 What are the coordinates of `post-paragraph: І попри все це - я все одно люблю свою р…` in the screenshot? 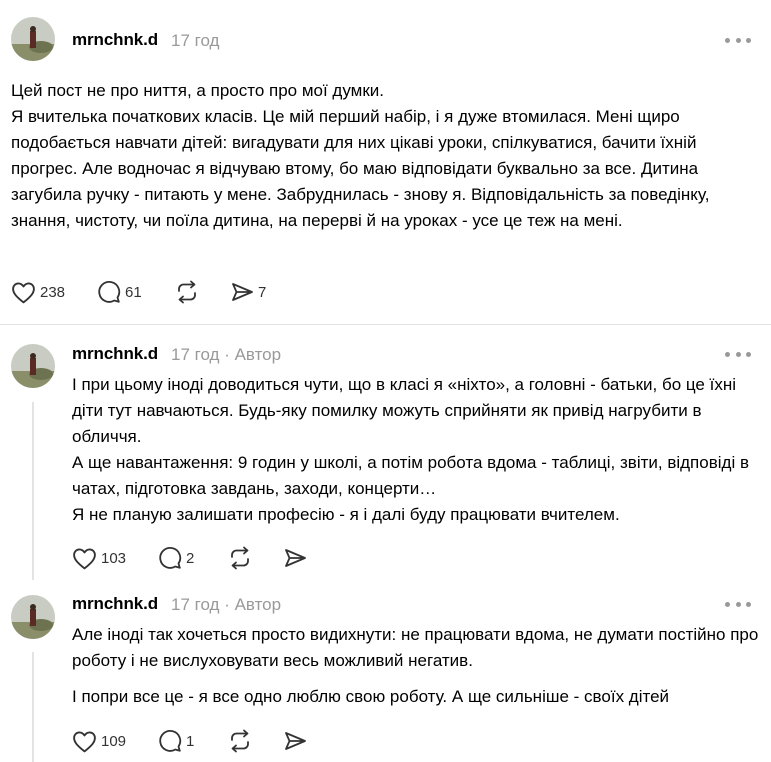 It's located at (371, 696).